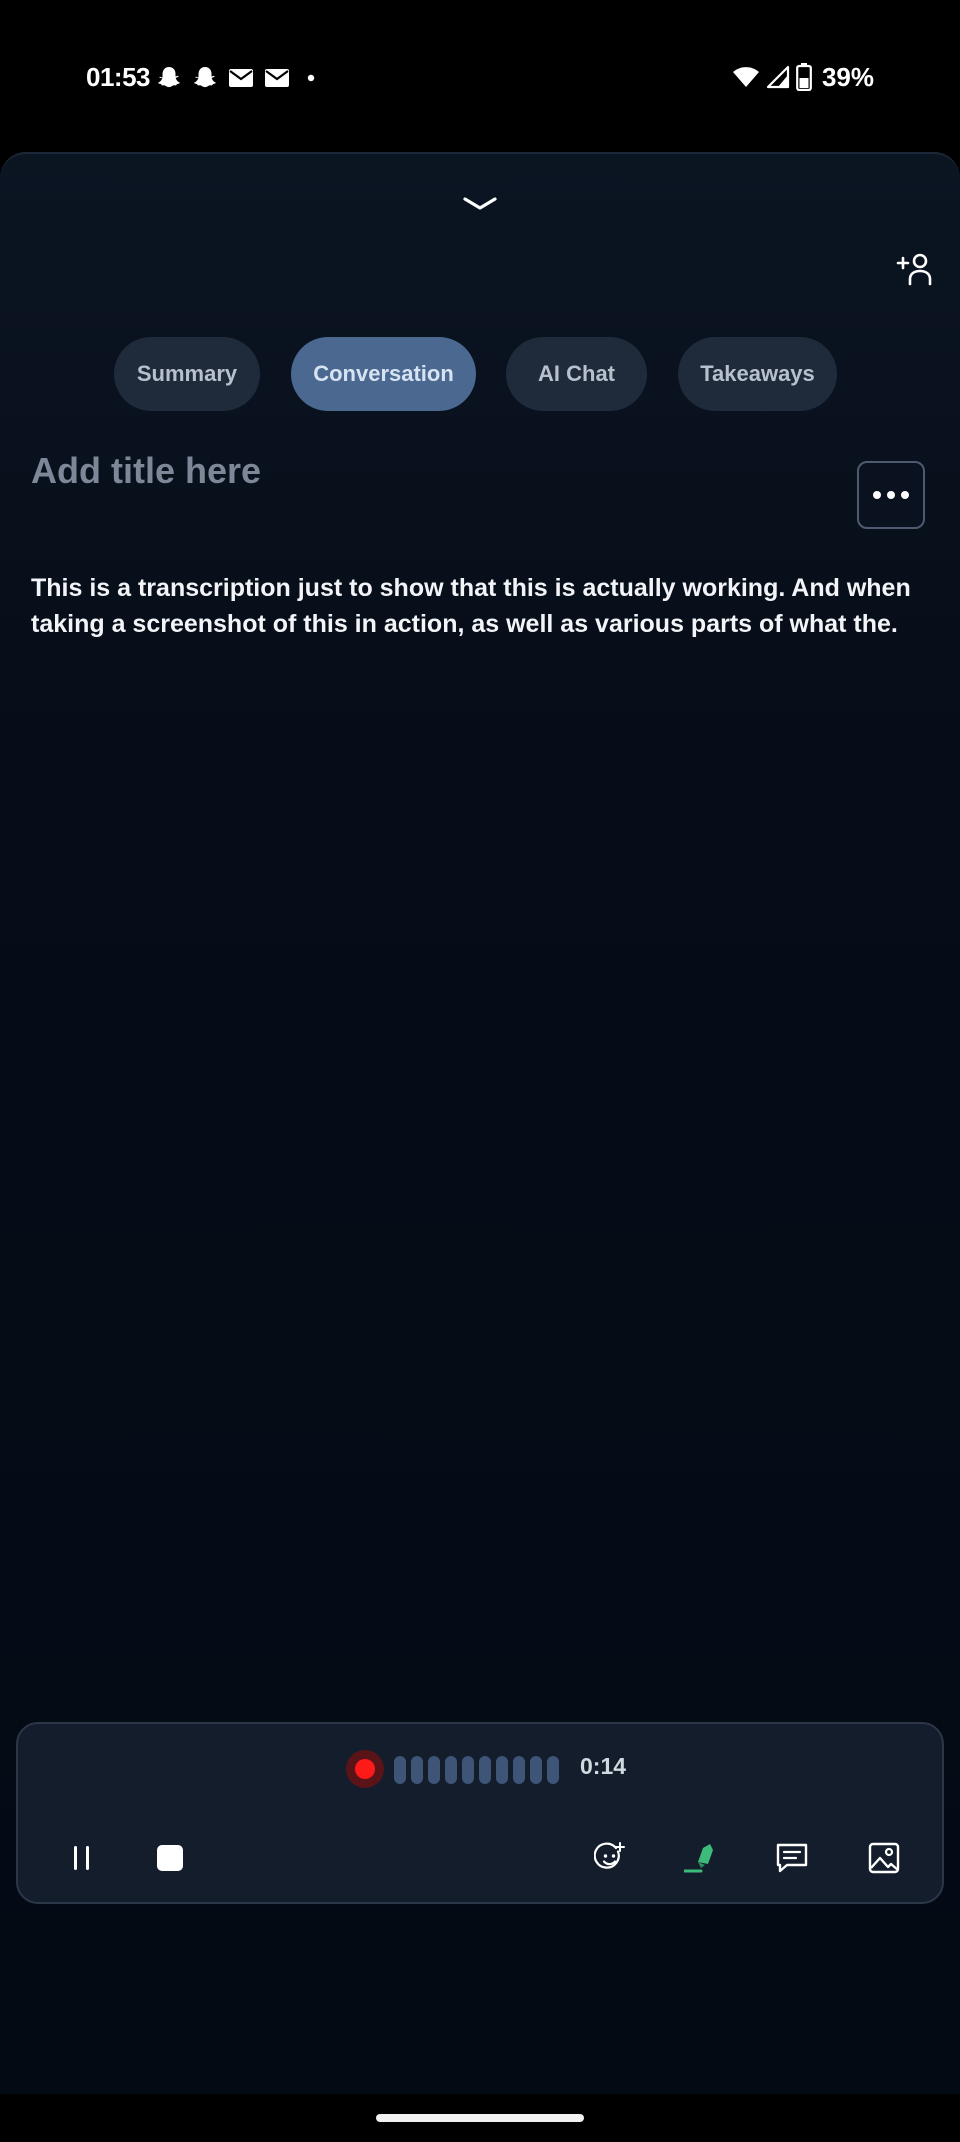  I want to click on emoji-add-icon, so click(609, 1855).